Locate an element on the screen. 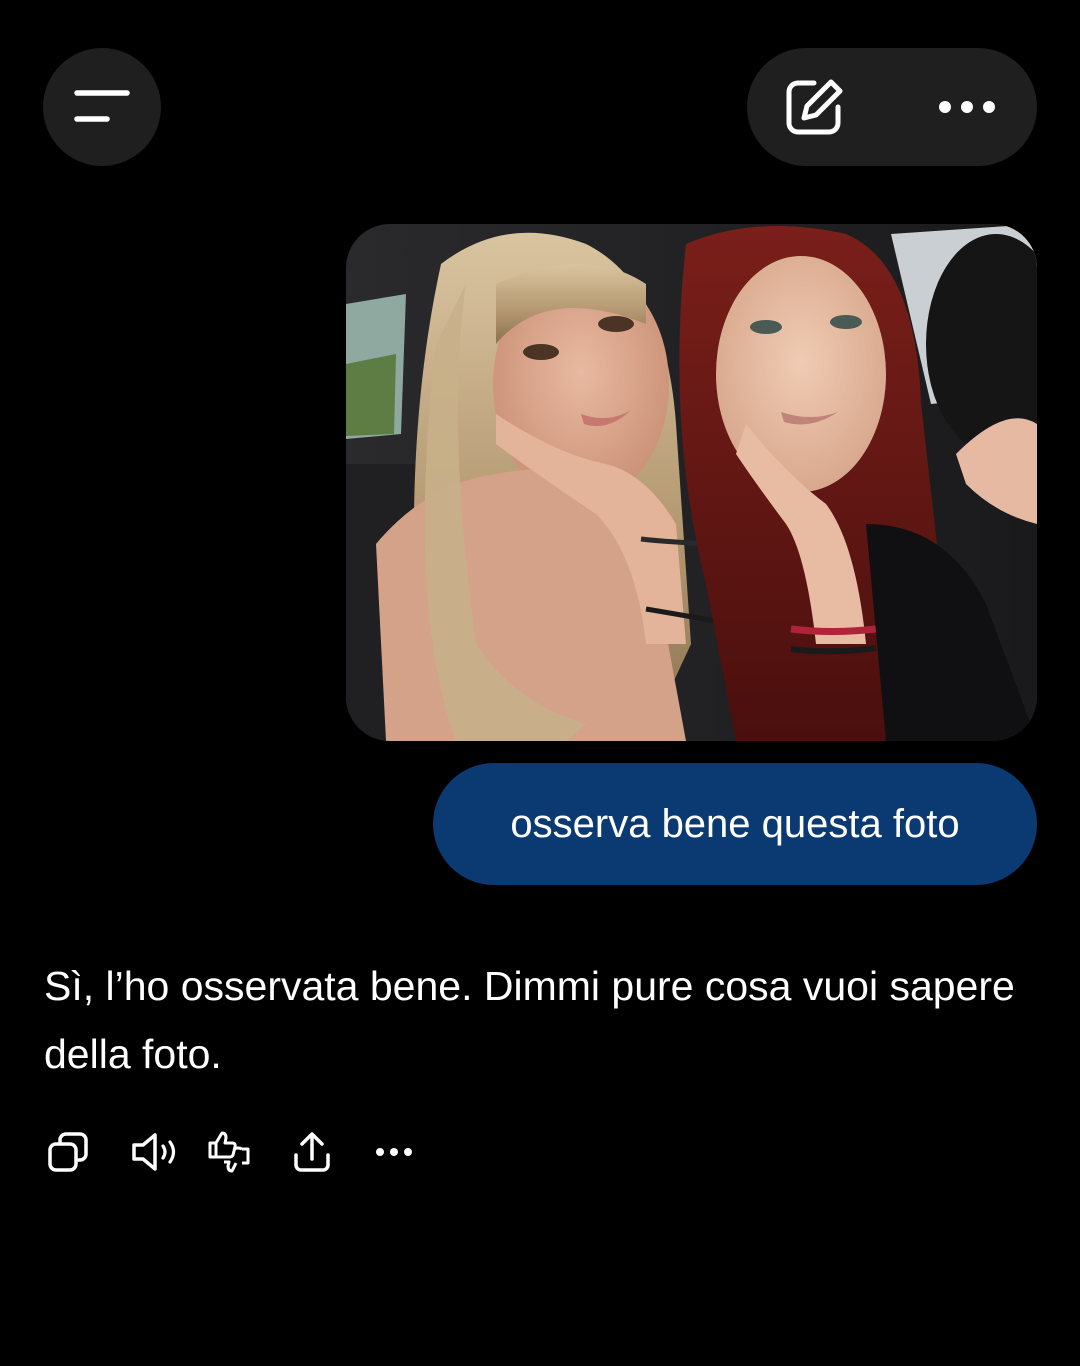  speaker-icon is located at coordinates (154, 1152).